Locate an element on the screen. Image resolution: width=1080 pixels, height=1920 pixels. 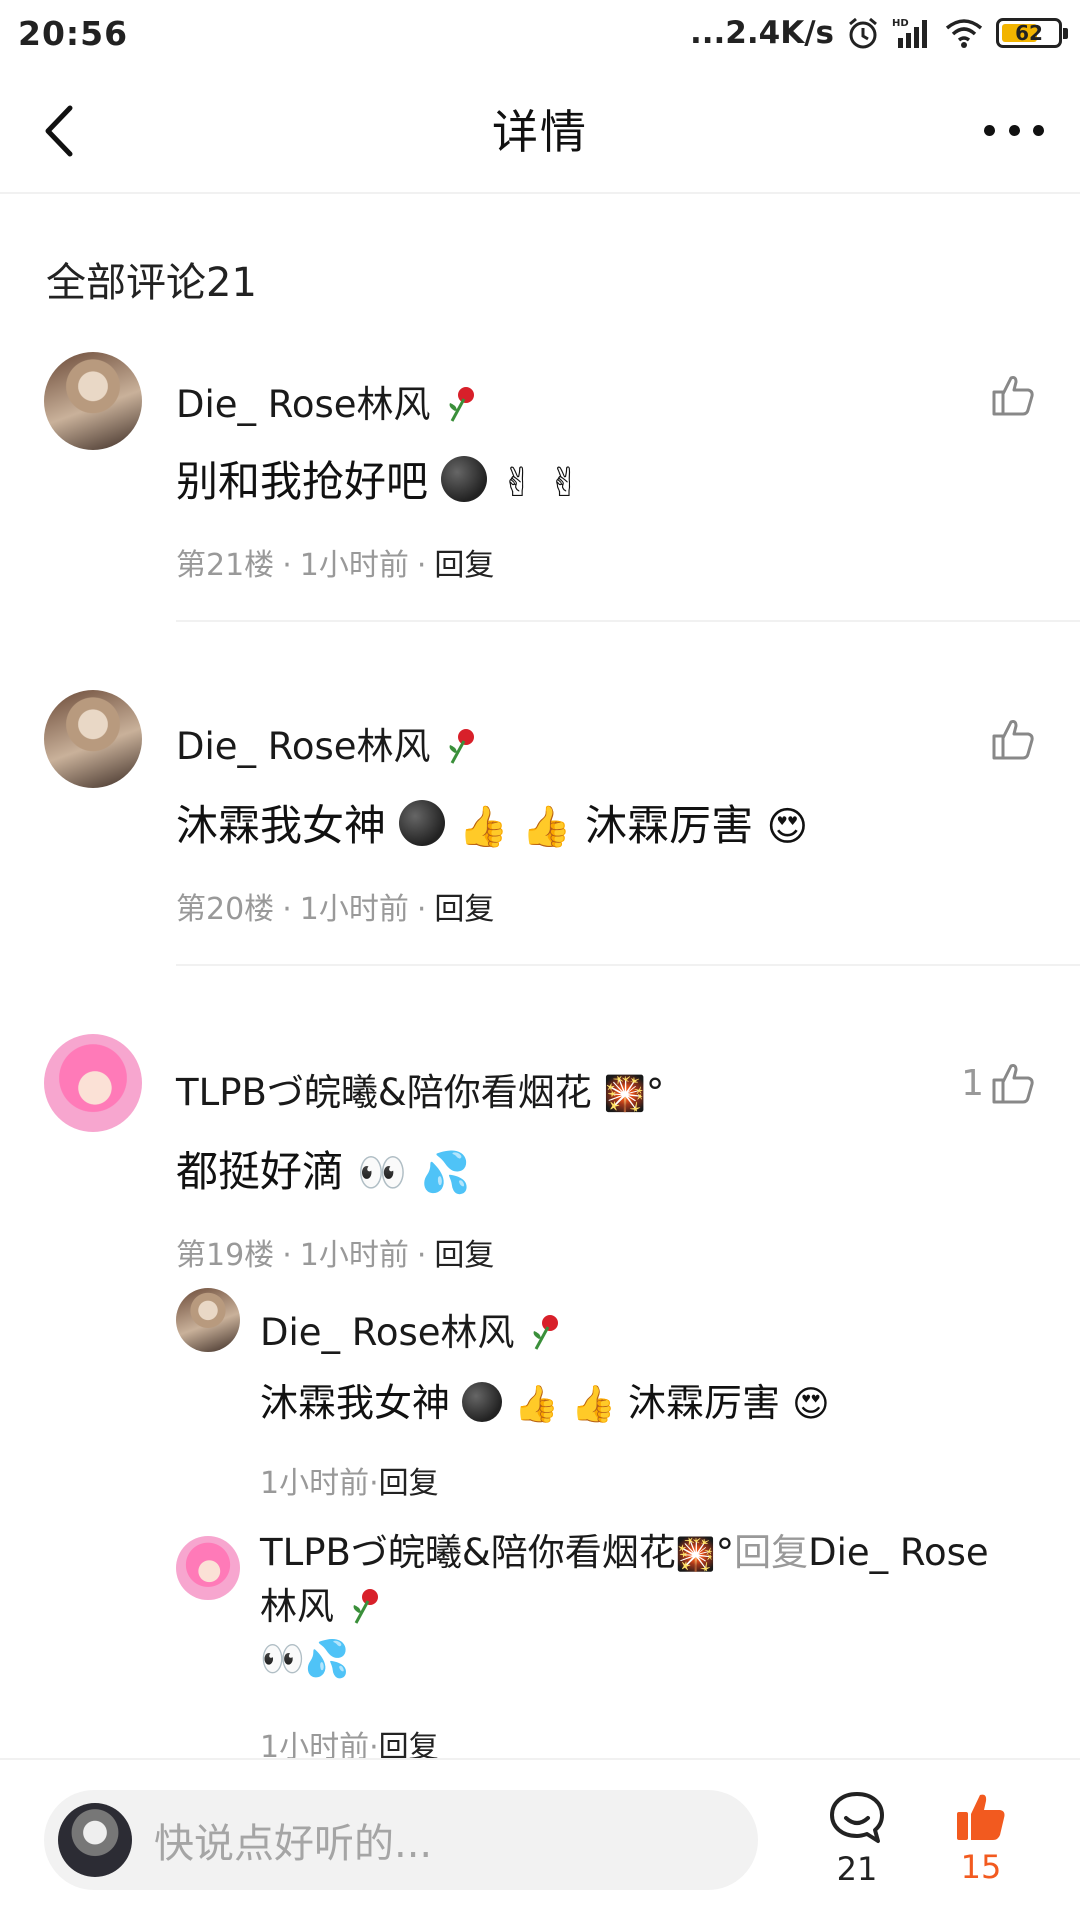
signal-icon: HD is located at coordinates (909, 33).